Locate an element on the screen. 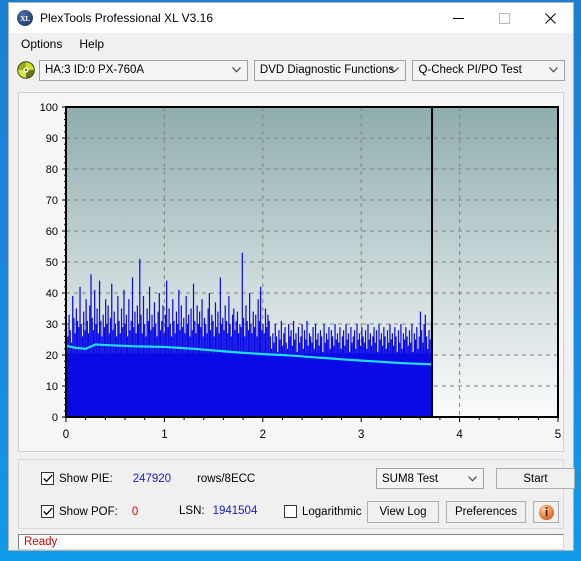 The height and width of the screenshot is (561, 581). title-bar: XL PlexTools Professional XL V3.16 is located at coordinates (291, 18).